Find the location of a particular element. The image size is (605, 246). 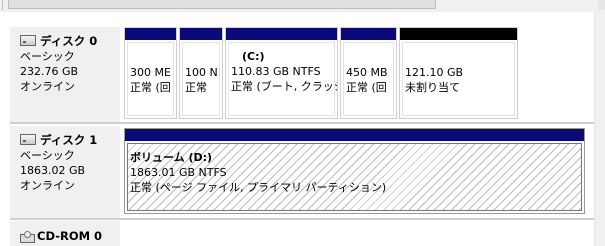

partition-volume-name: (C:) is located at coordinates (253, 56).